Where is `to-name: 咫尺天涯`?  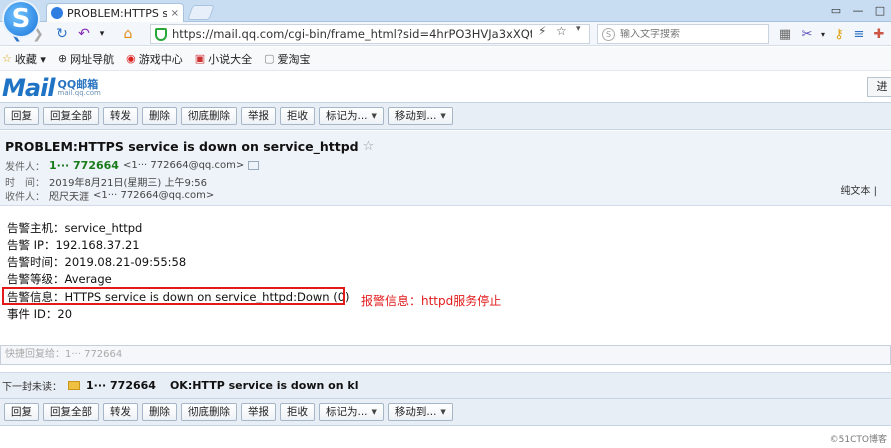 to-name: 咫尺天涯 is located at coordinates (69, 195).